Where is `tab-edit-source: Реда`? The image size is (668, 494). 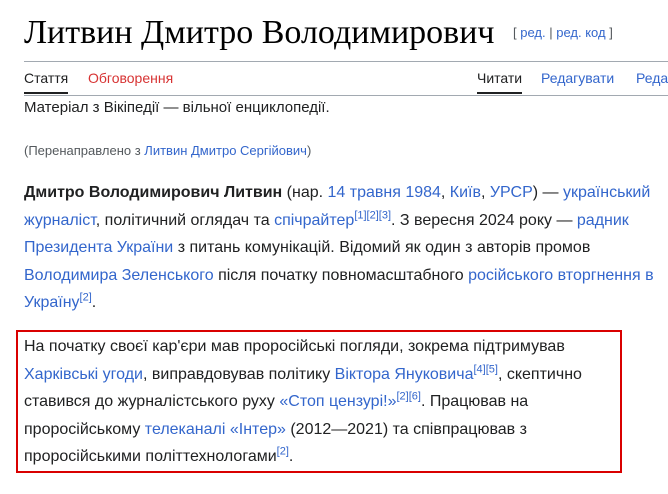
tab-edit-source: Реда is located at coordinates (652, 81).